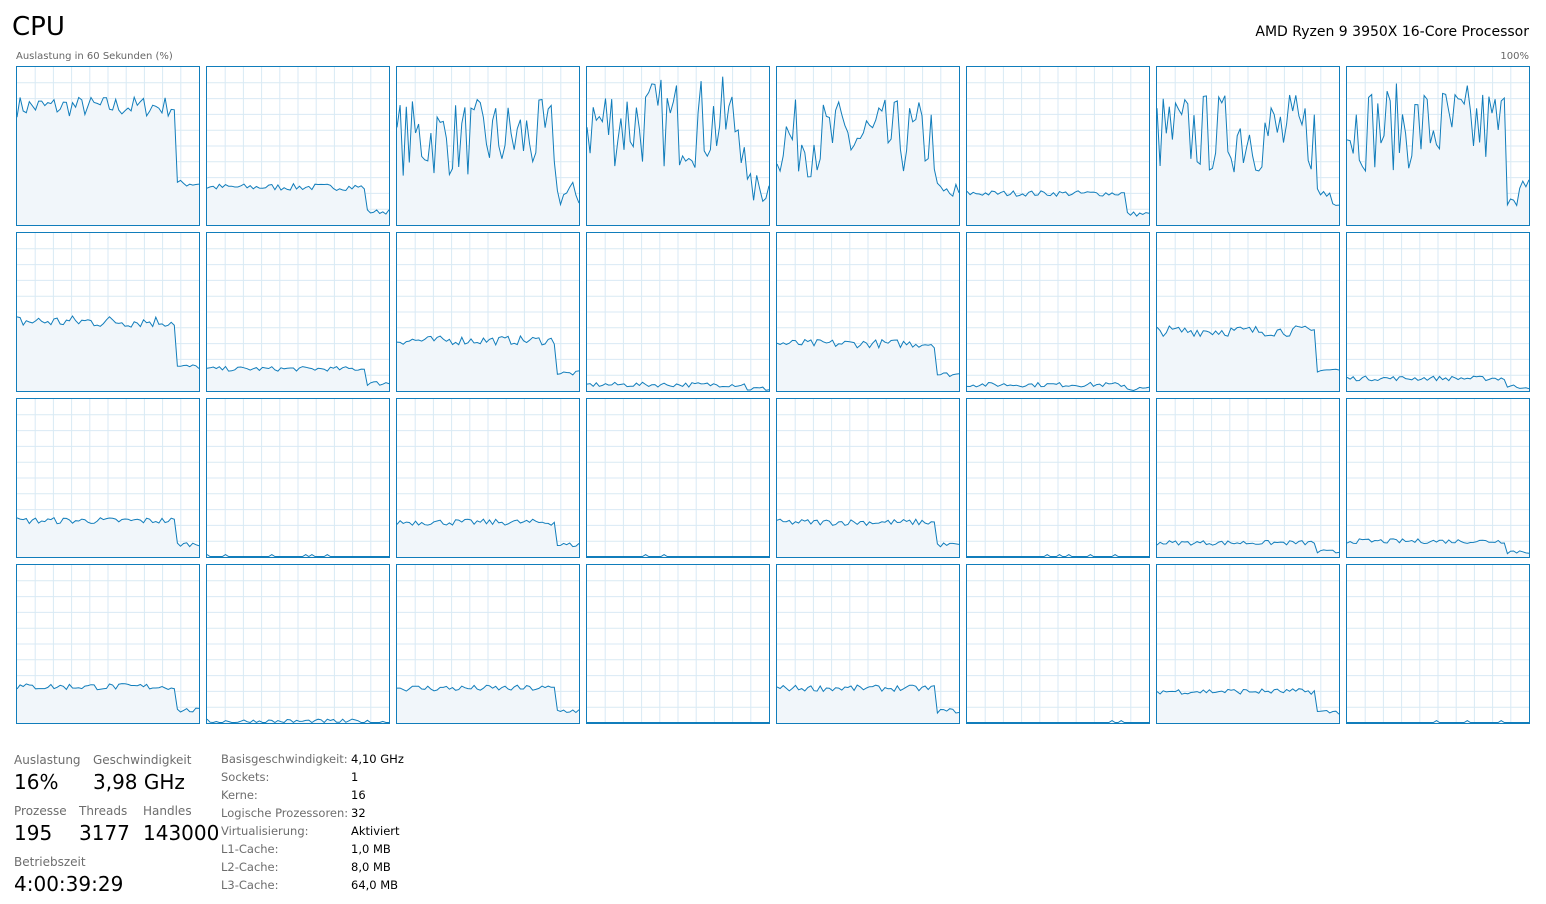 This screenshot has width=1546, height=904. What do you see at coordinates (371, 849) in the screenshot?
I see `info-value: 1,0 MB` at bounding box center [371, 849].